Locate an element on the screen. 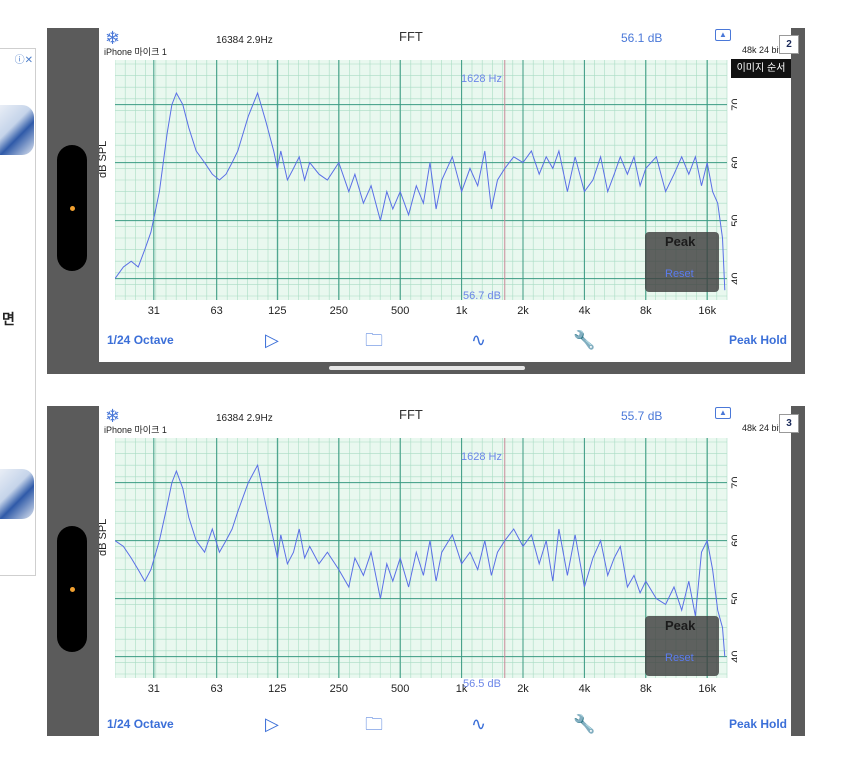  home-indicator is located at coordinates (427, 368).